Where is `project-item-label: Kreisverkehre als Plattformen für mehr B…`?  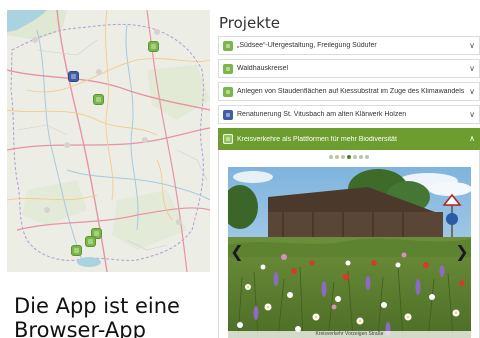
project-item-label: Kreisverkehre als Plattformen für mehr B… is located at coordinates (317, 139).